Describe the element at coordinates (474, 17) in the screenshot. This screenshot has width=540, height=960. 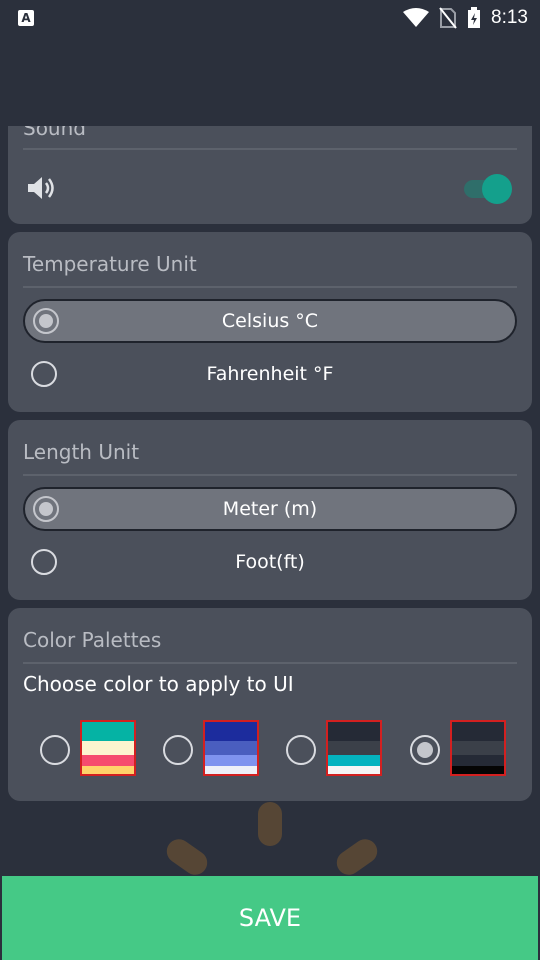
I see `battery-charging-icon` at that location.